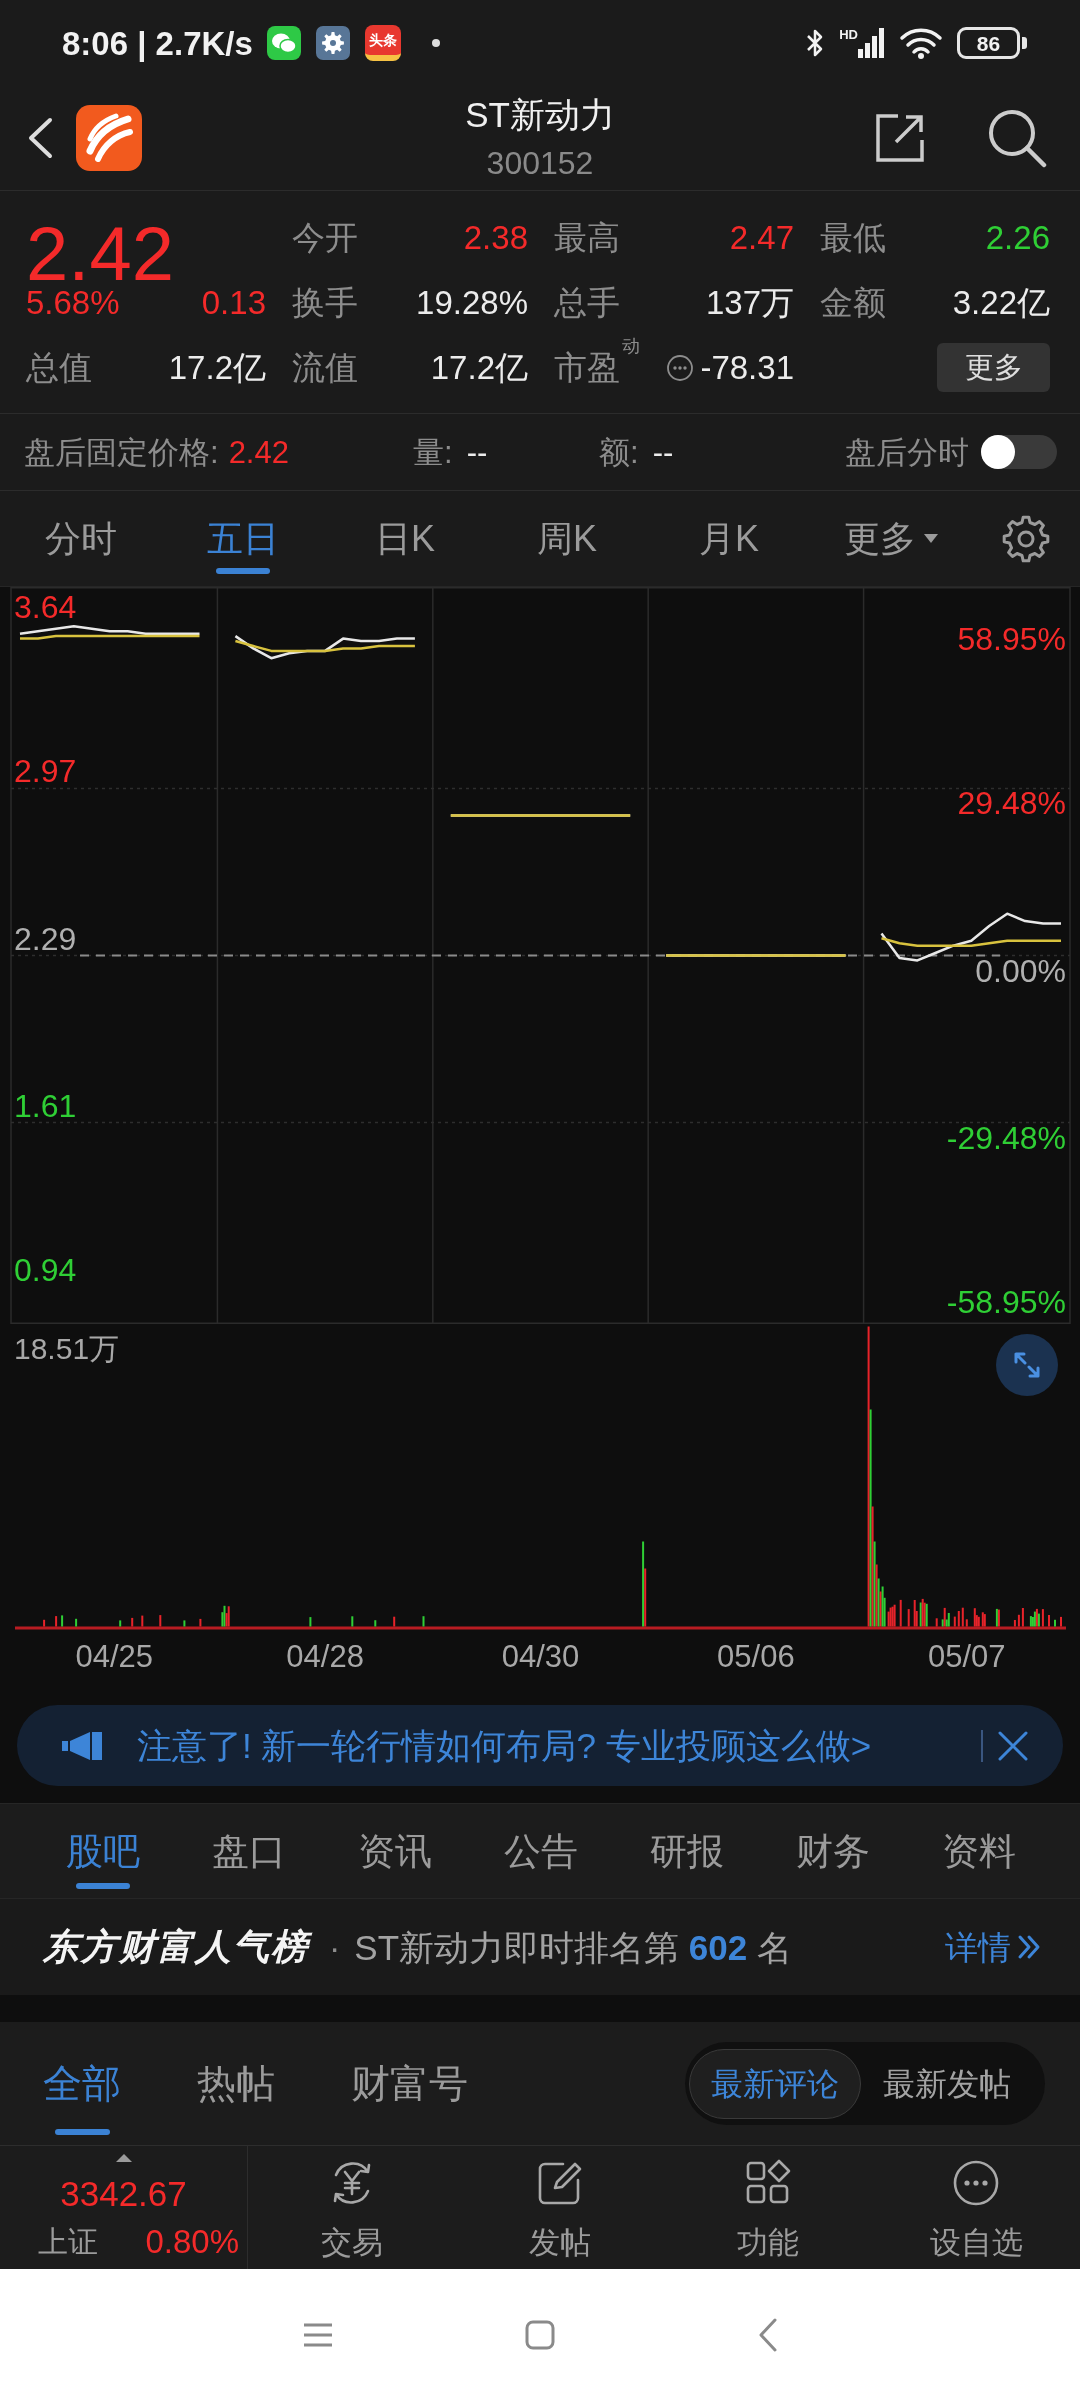 This screenshot has width=1080, height=2400. Describe the element at coordinates (1017, 138) in the screenshot. I see `search-icon` at that location.